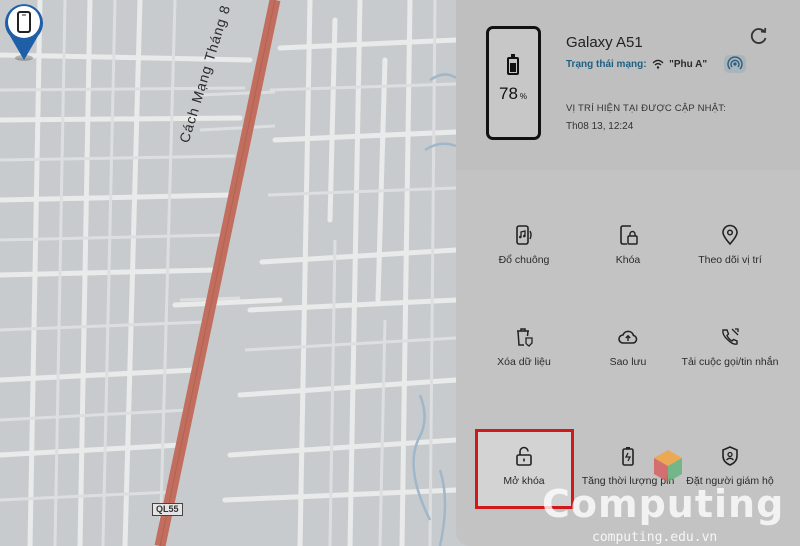  What do you see at coordinates (628, 362) in the screenshot?
I see `backup-label: Sao lưu` at bounding box center [628, 362].